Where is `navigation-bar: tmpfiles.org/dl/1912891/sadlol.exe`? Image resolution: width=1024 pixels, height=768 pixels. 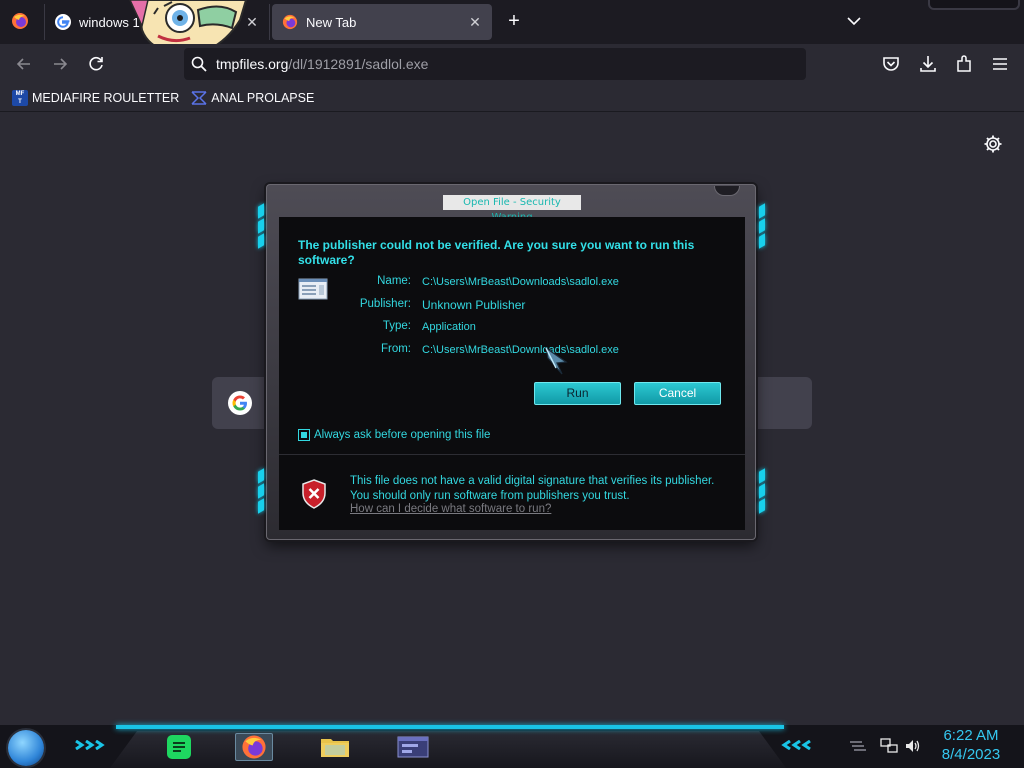
navigation-bar: tmpfiles.org/dl/1912891/sadlol.exe is located at coordinates (512, 64).